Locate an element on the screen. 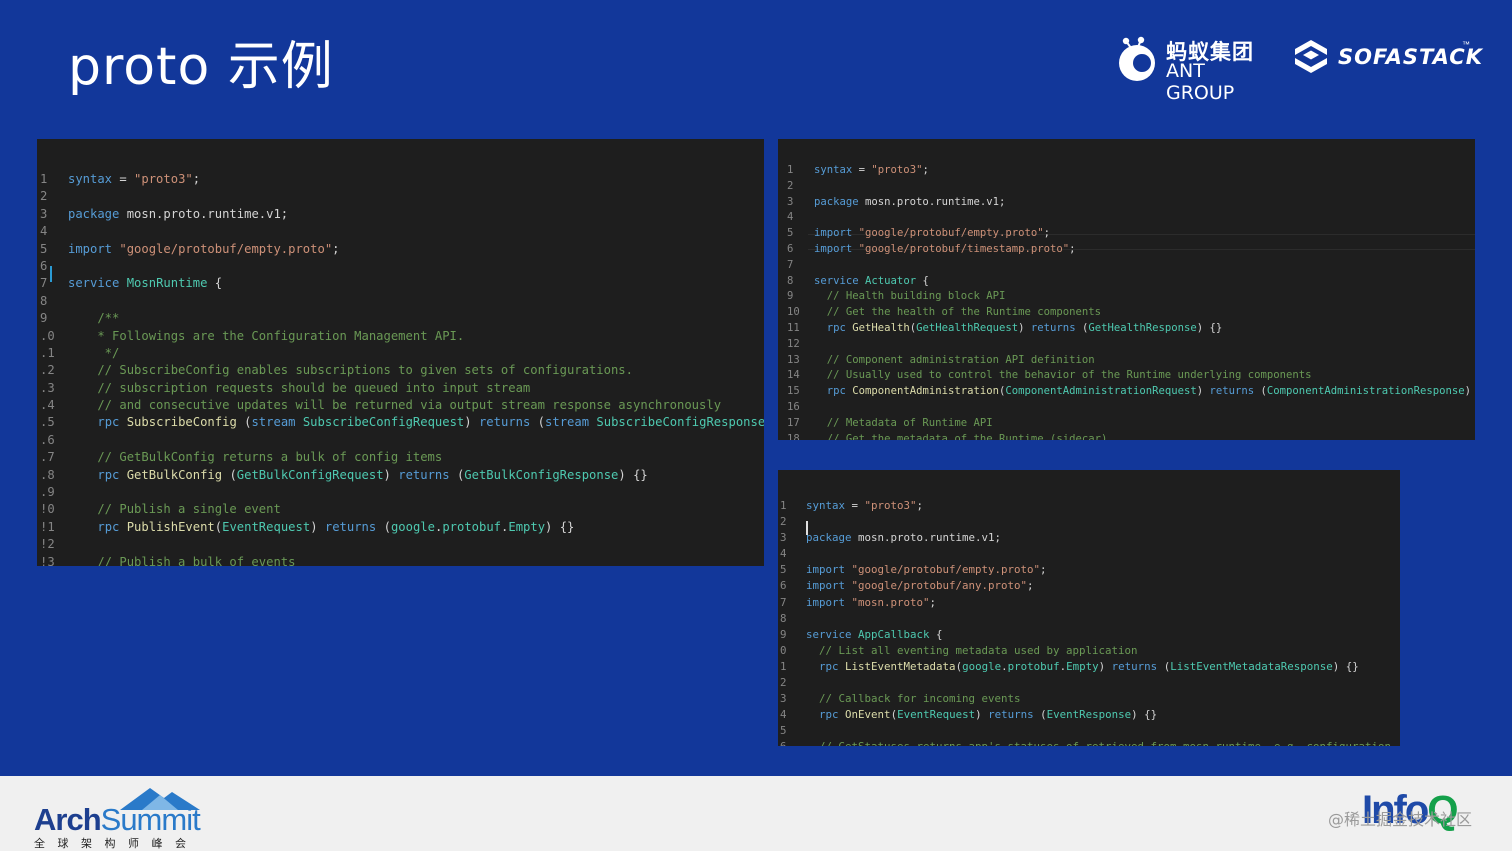  code-line: 4 is located at coordinates (1089, 554).